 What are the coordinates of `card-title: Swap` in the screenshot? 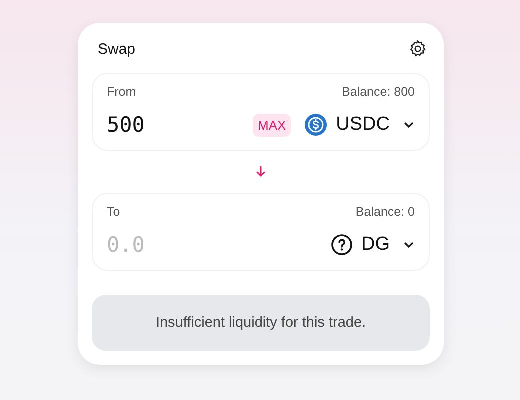 It's located at (117, 49).